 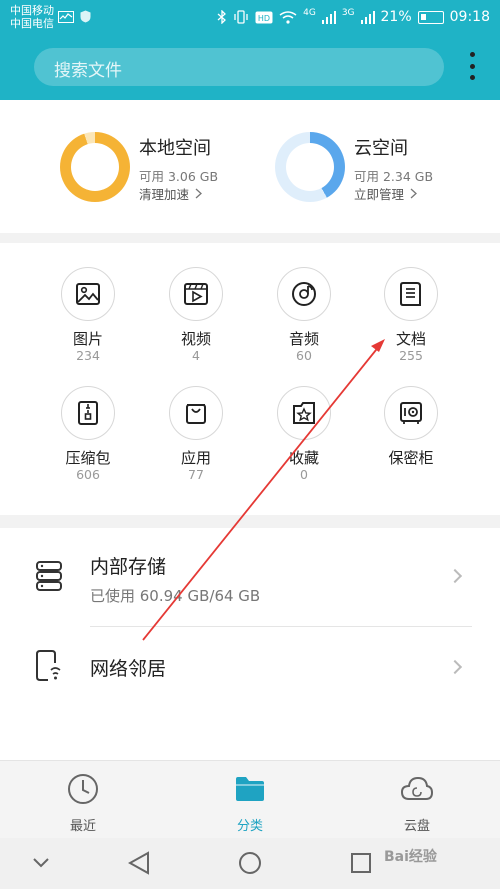 What do you see at coordinates (196, 474) in the screenshot?
I see `category-count: 77` at bounding box center [196, 474].